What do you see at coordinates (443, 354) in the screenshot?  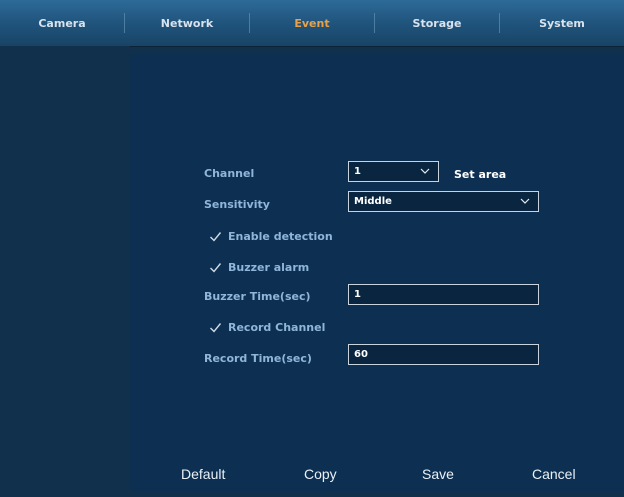 I see `record-time-input: 60` at bounding box center [443, 354].